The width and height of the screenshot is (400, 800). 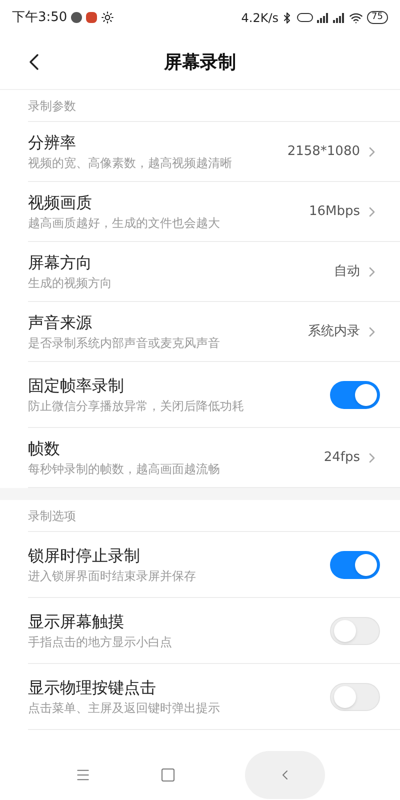 What do you see at coordinates (100, 642) in the screenshot?
I see `setting-description: 手指点击的地方显示小白点` at bounding box center [100, 642].